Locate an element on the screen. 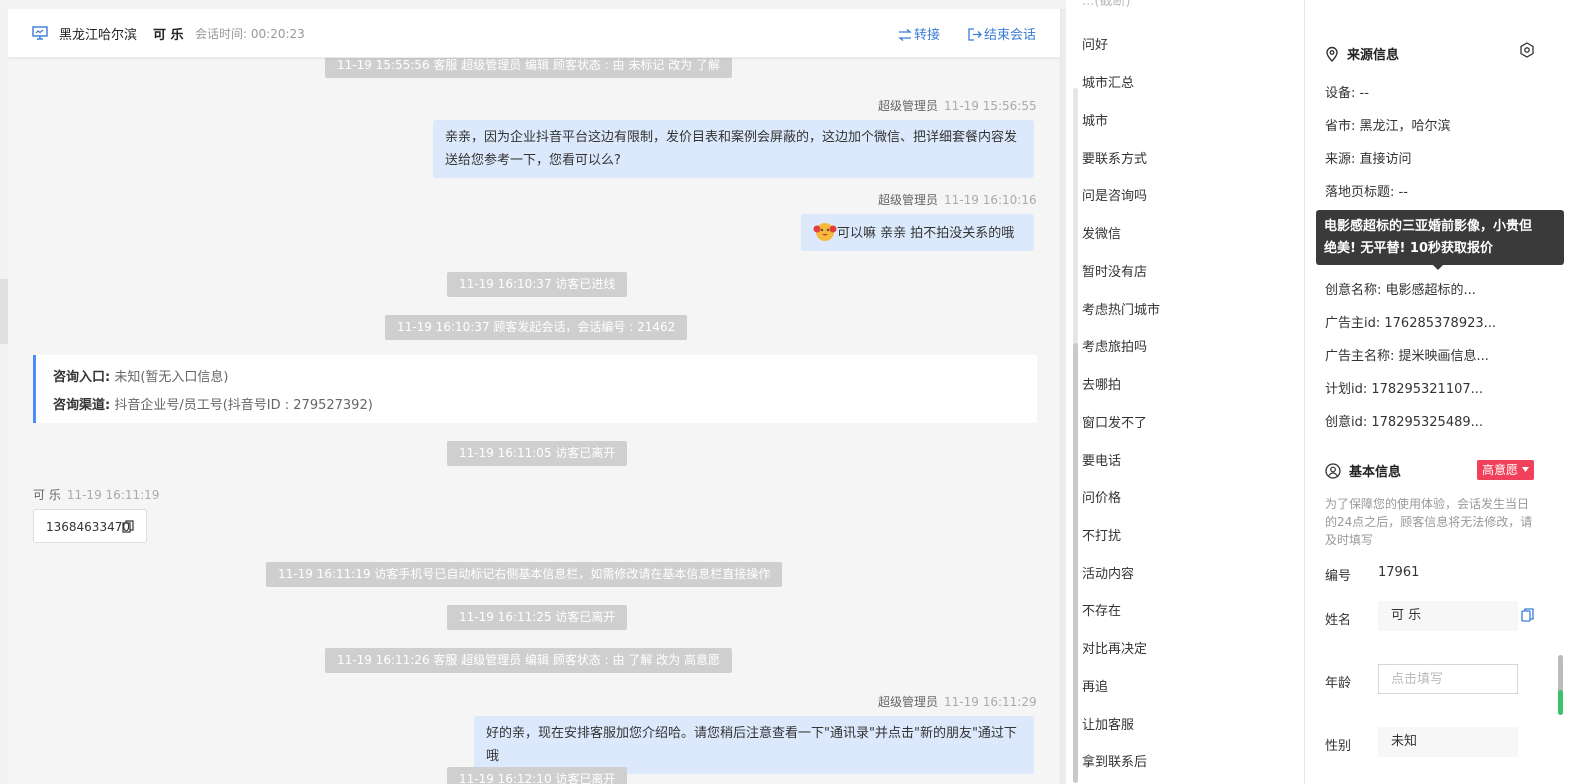  quick-reply-item: 不存在 is located at coordinates (1101, 609).